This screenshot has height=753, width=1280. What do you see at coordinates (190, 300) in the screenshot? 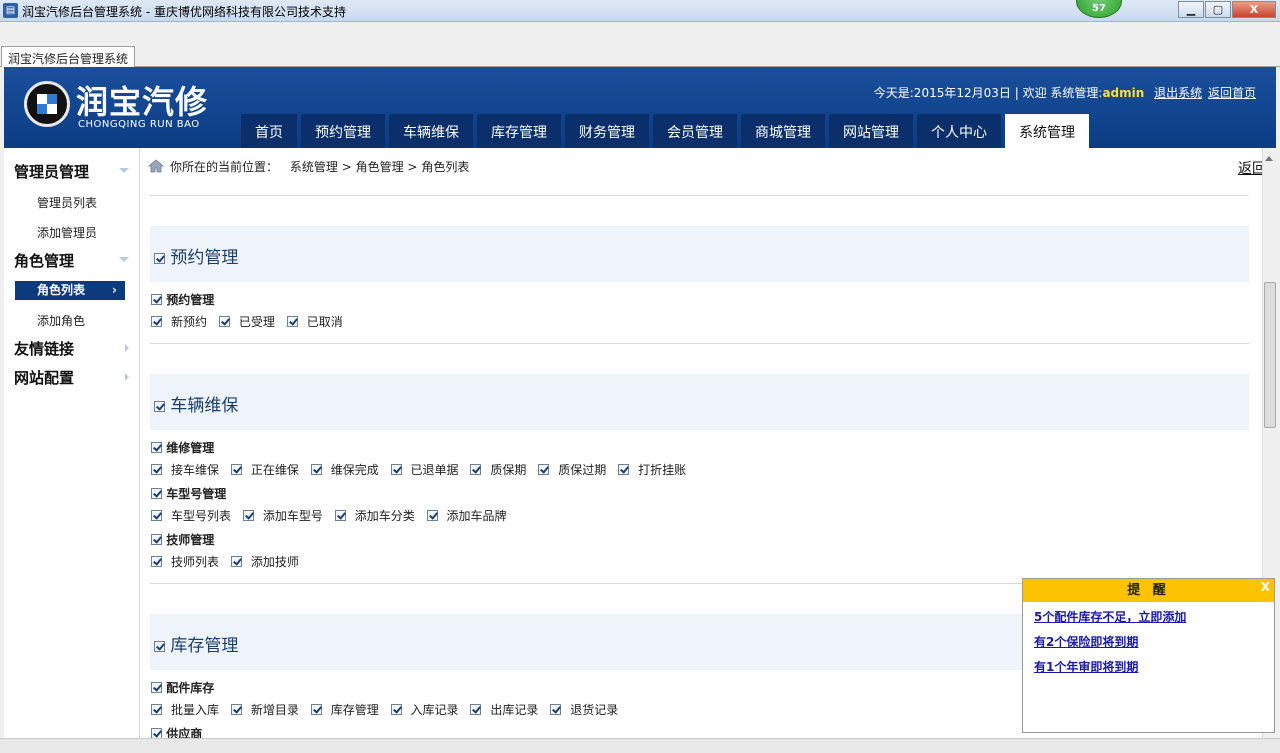
I see `permission-group-label: 预约管理` at bounding box center [190, 300].